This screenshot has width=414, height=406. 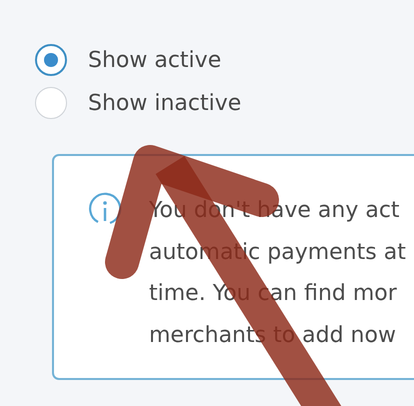 What do you see at coordinates (155, 60) in the screenshot?
I see `radio-label: Show active` at bounding box center [155, 60].